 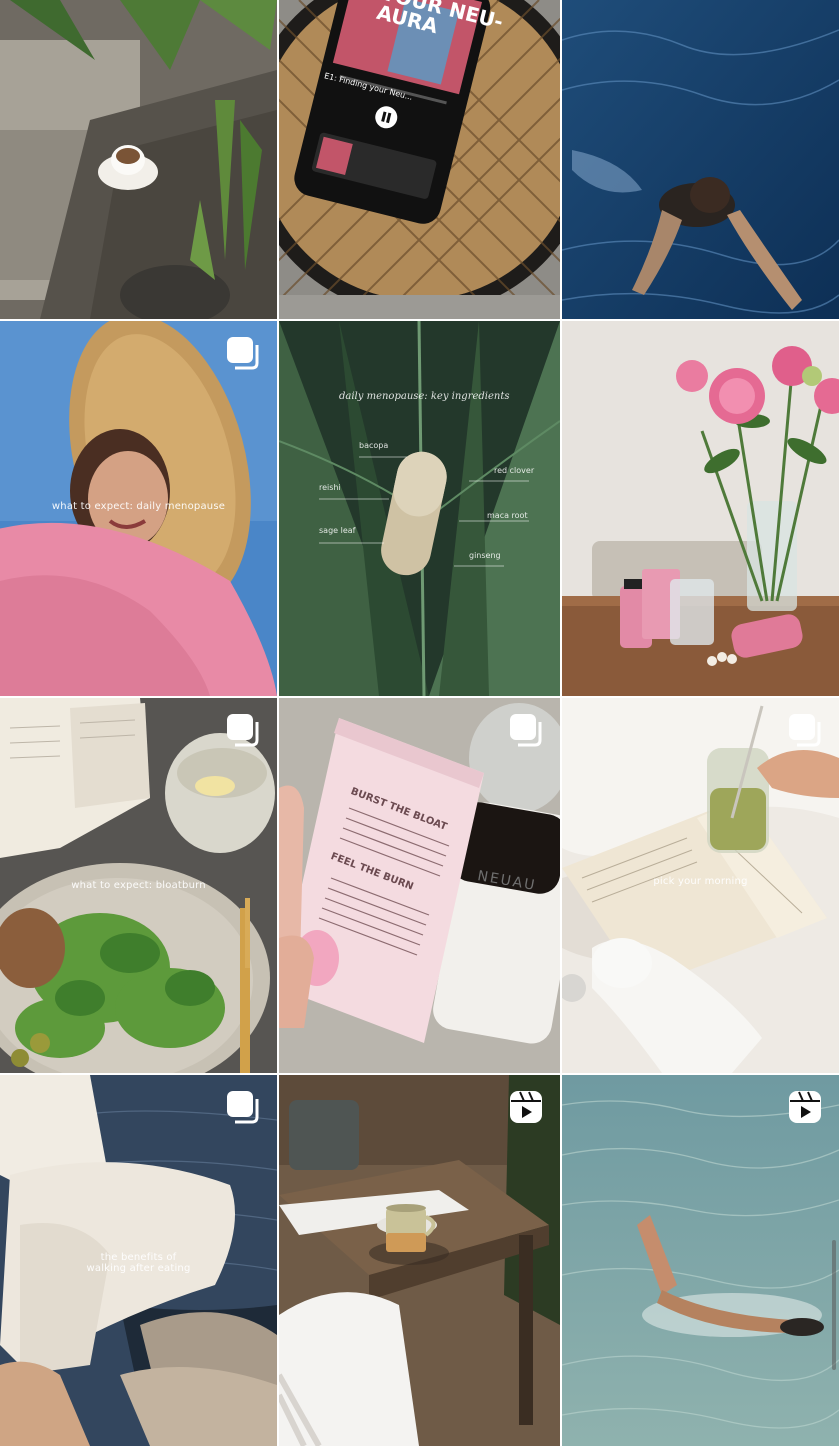 I want to click on swimmer-photo, so click(x=700, y=159).